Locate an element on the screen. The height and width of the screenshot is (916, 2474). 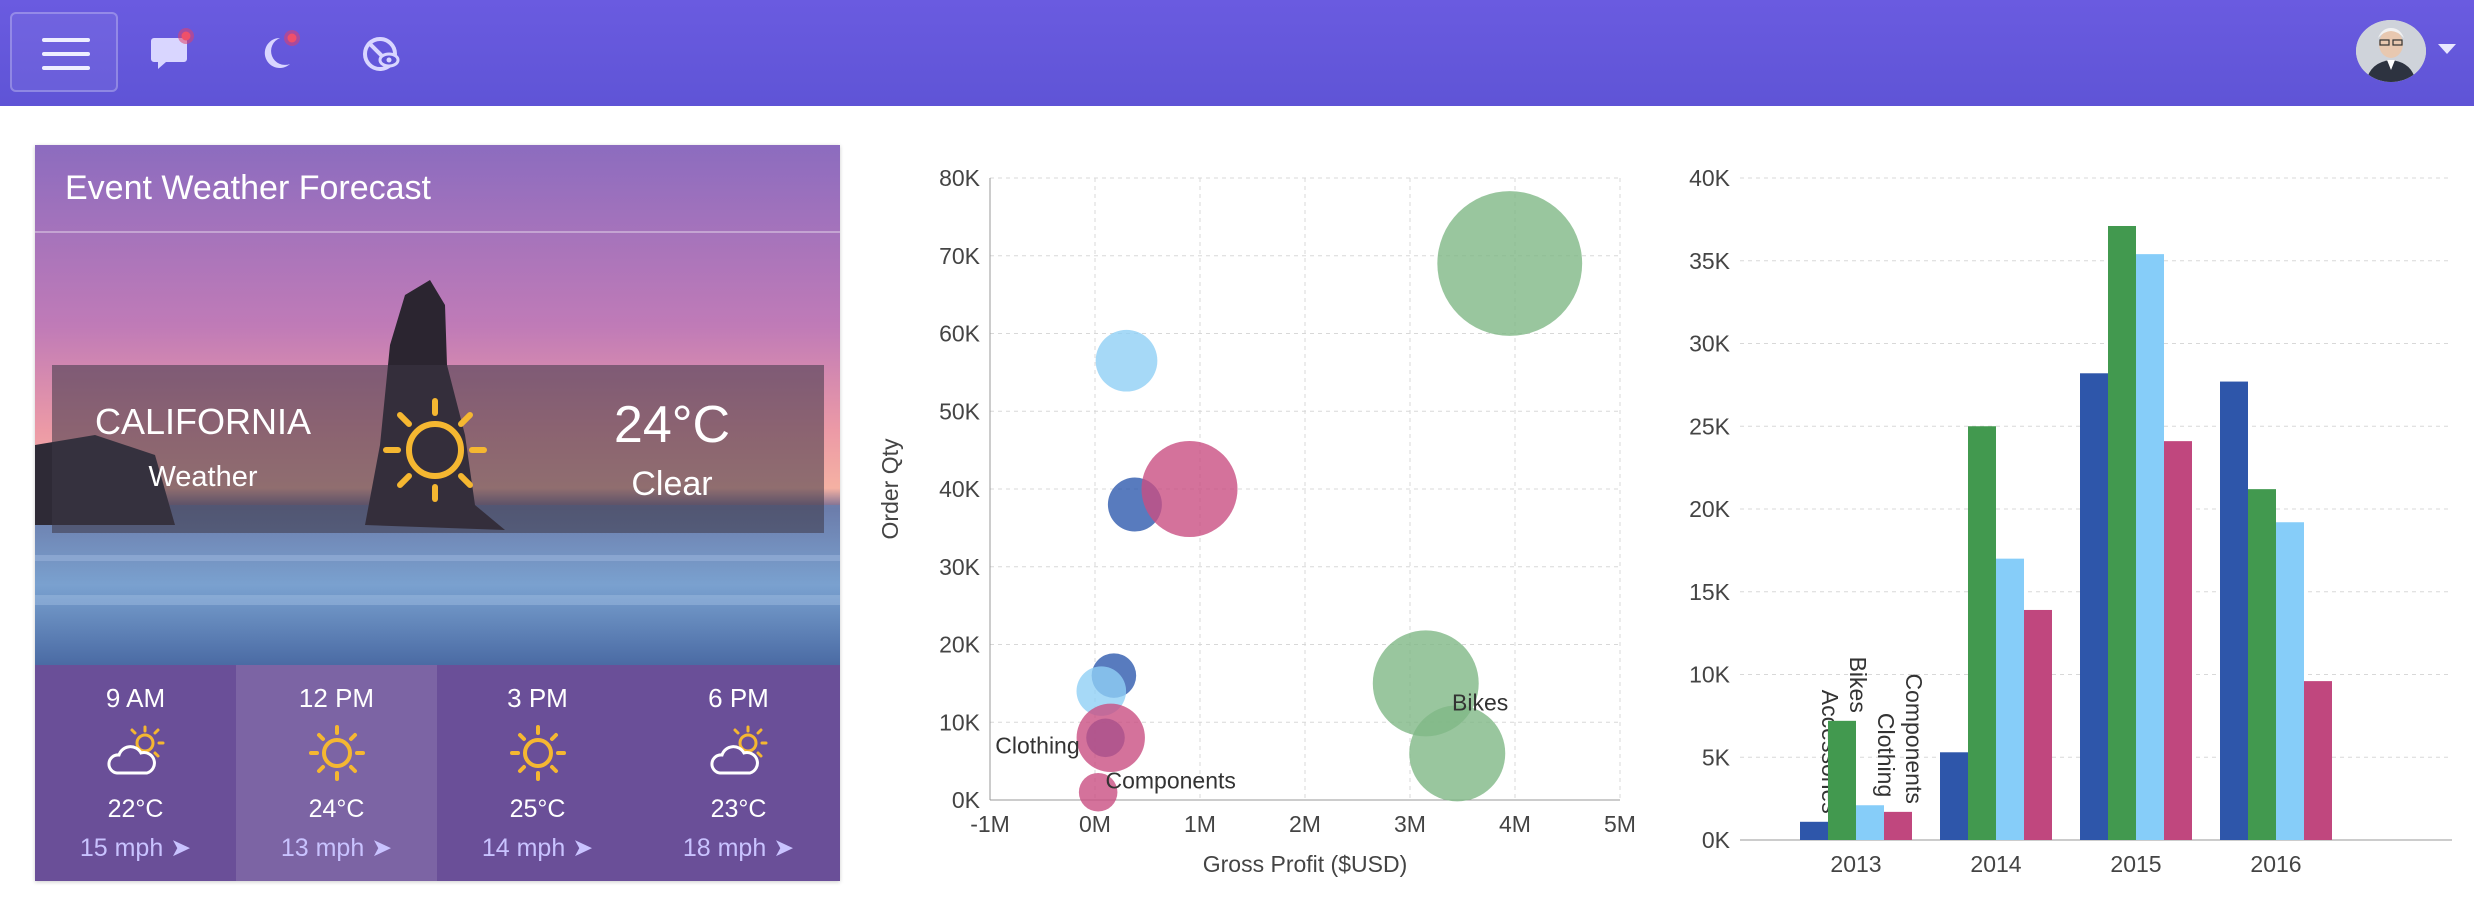
forecast-wind: 15 mph ➤ is located at coordinates (135, 848).